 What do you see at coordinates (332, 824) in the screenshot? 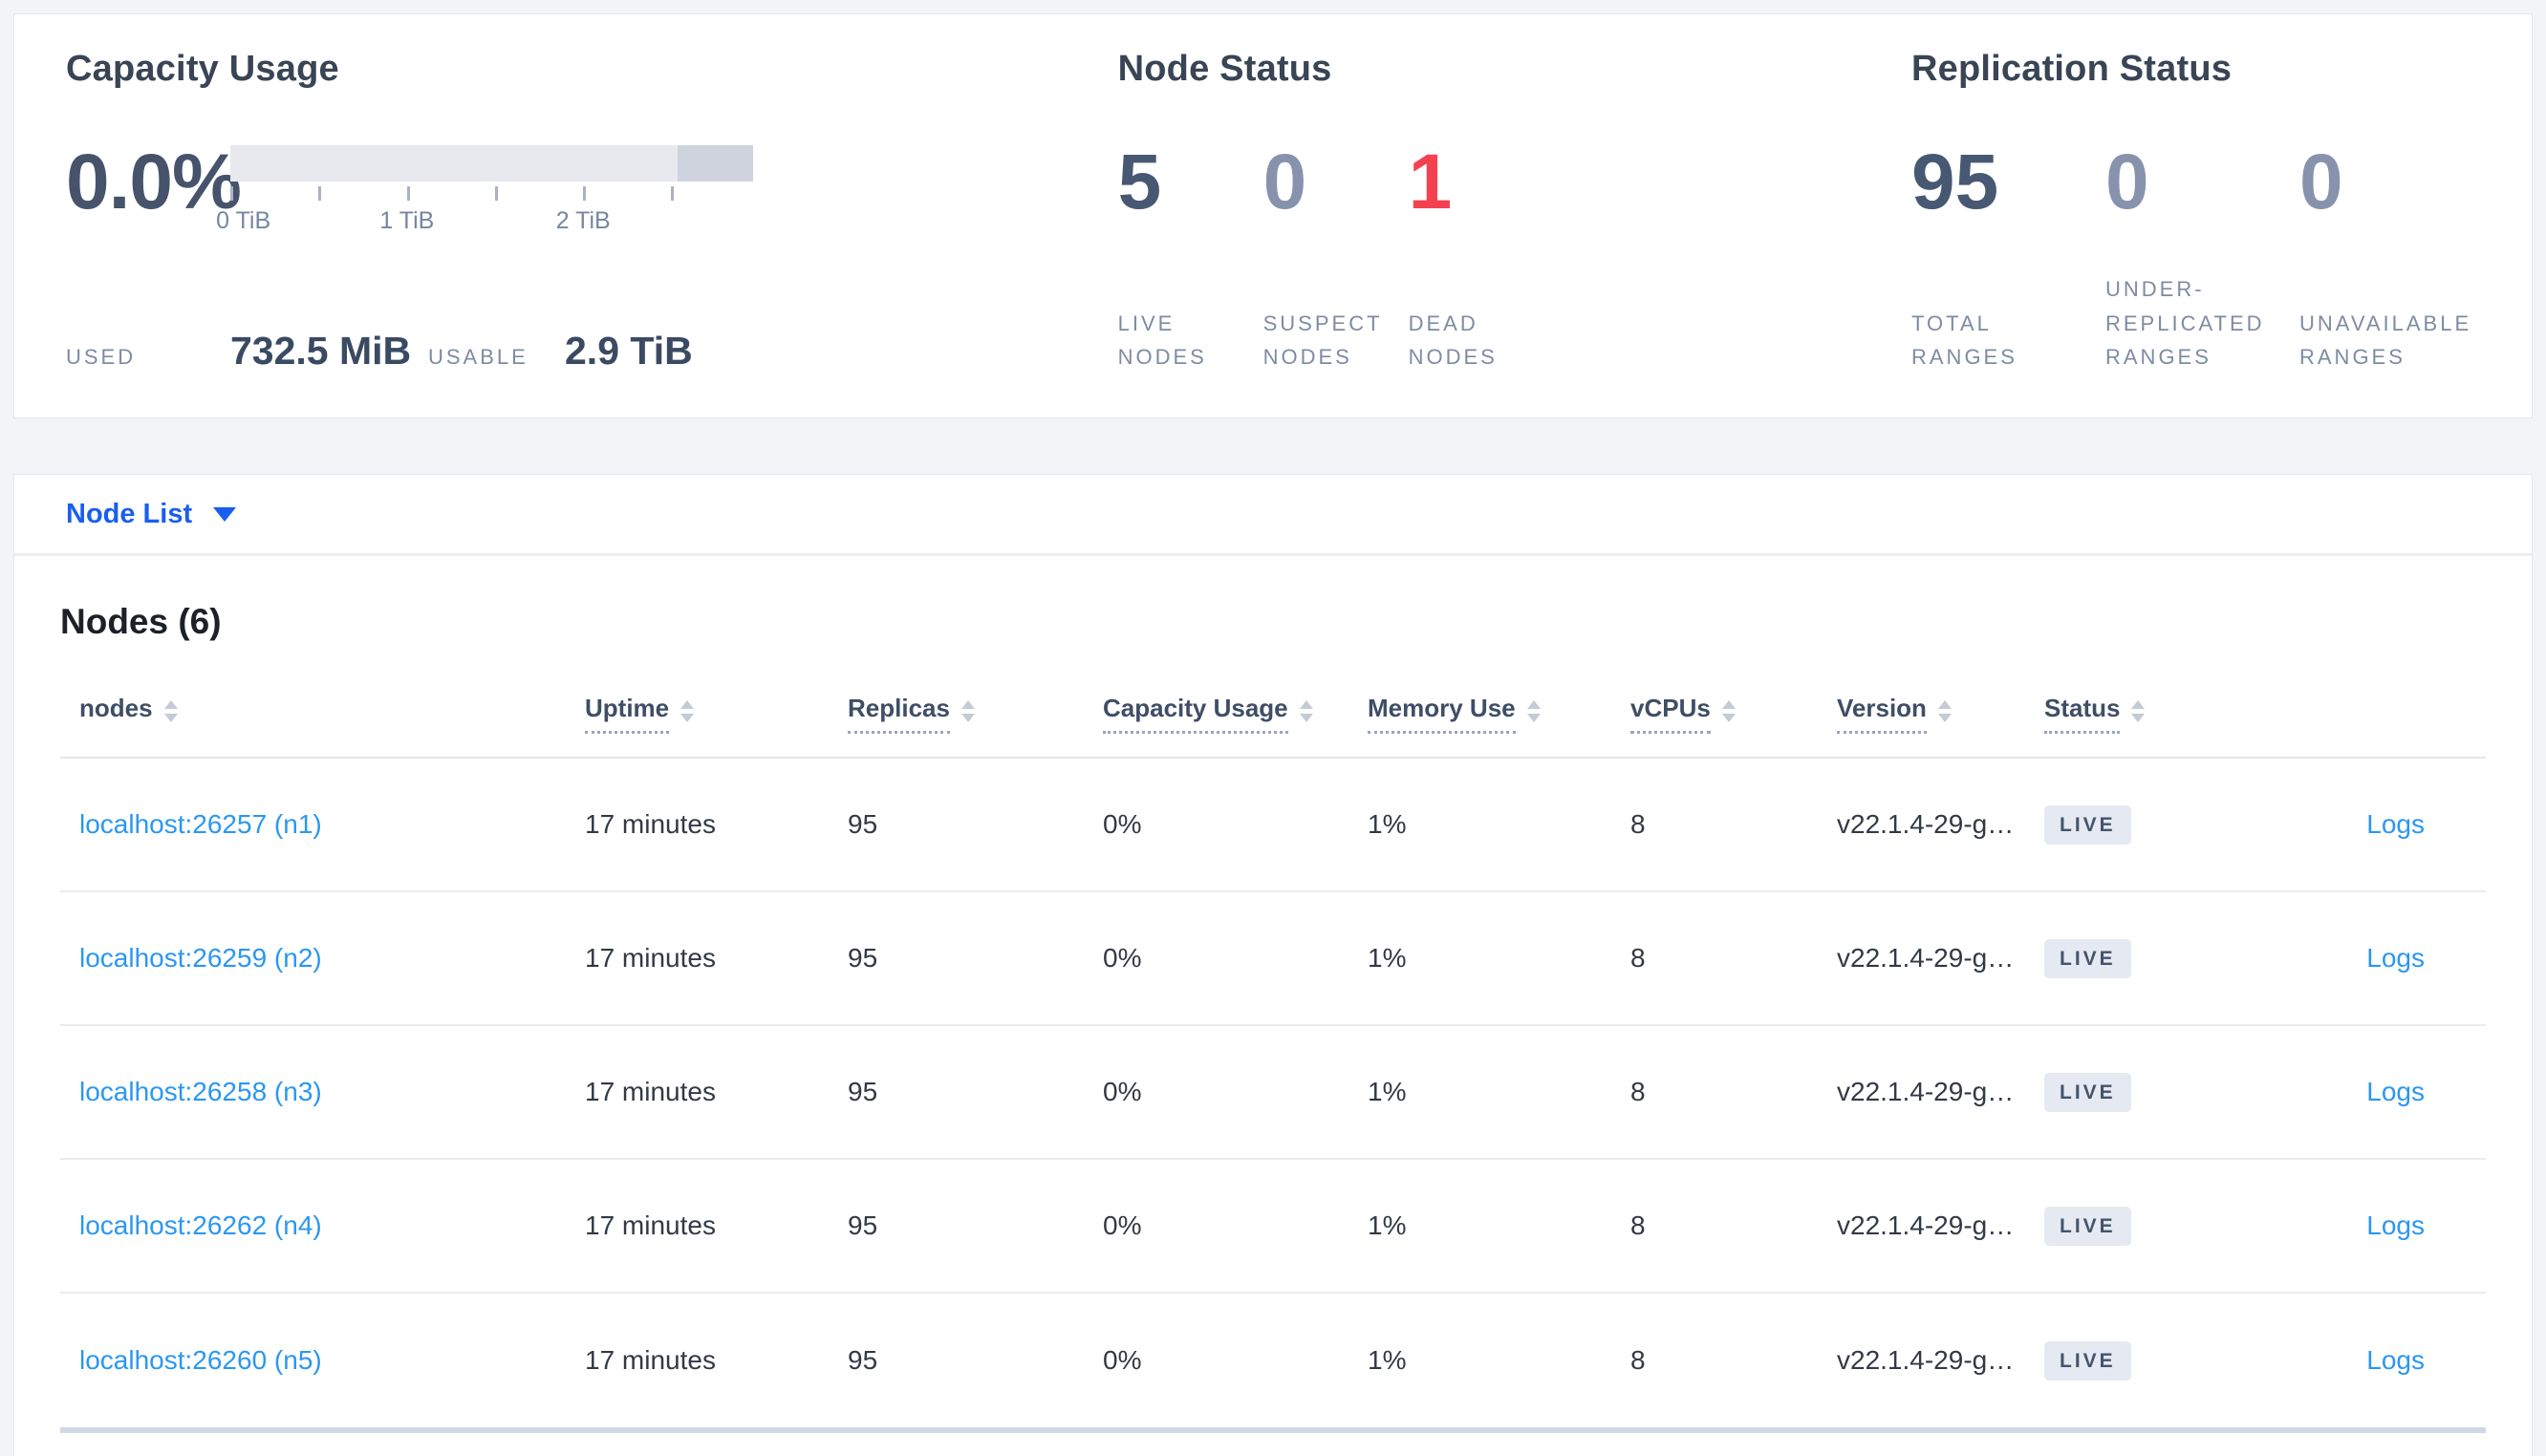
I see `cell-node: localhost:26257 (n1)` at bounding box center [332, 824].